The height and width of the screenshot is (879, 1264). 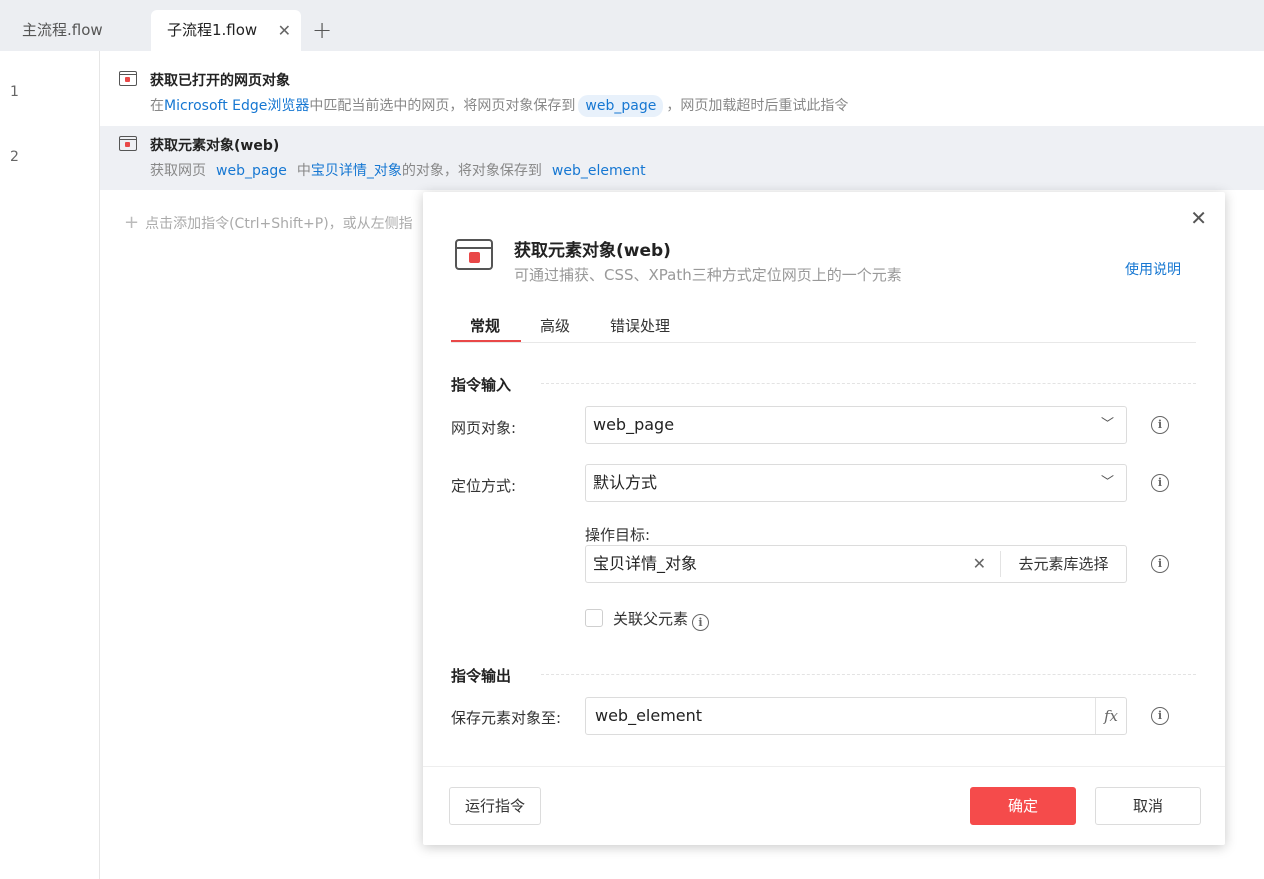 What do you see at coordinates (757, 106) in the screenshot?
I see `desc-text: ，网页加载超时后重试此指令` at bounding box center [757, 106].